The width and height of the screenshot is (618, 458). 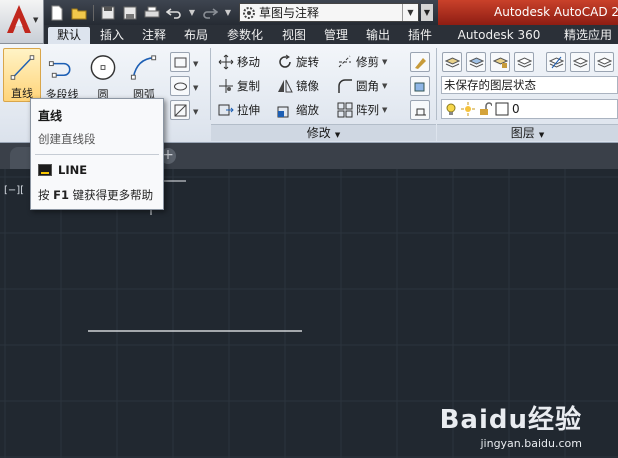 What do you see at coordinates (588, 35) in the screenshot?
I see `tab-featured-apps: 精选应用` at bounding box center [588, 35].